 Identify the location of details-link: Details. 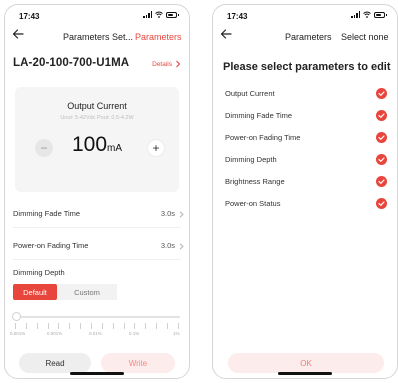
(166, 64).